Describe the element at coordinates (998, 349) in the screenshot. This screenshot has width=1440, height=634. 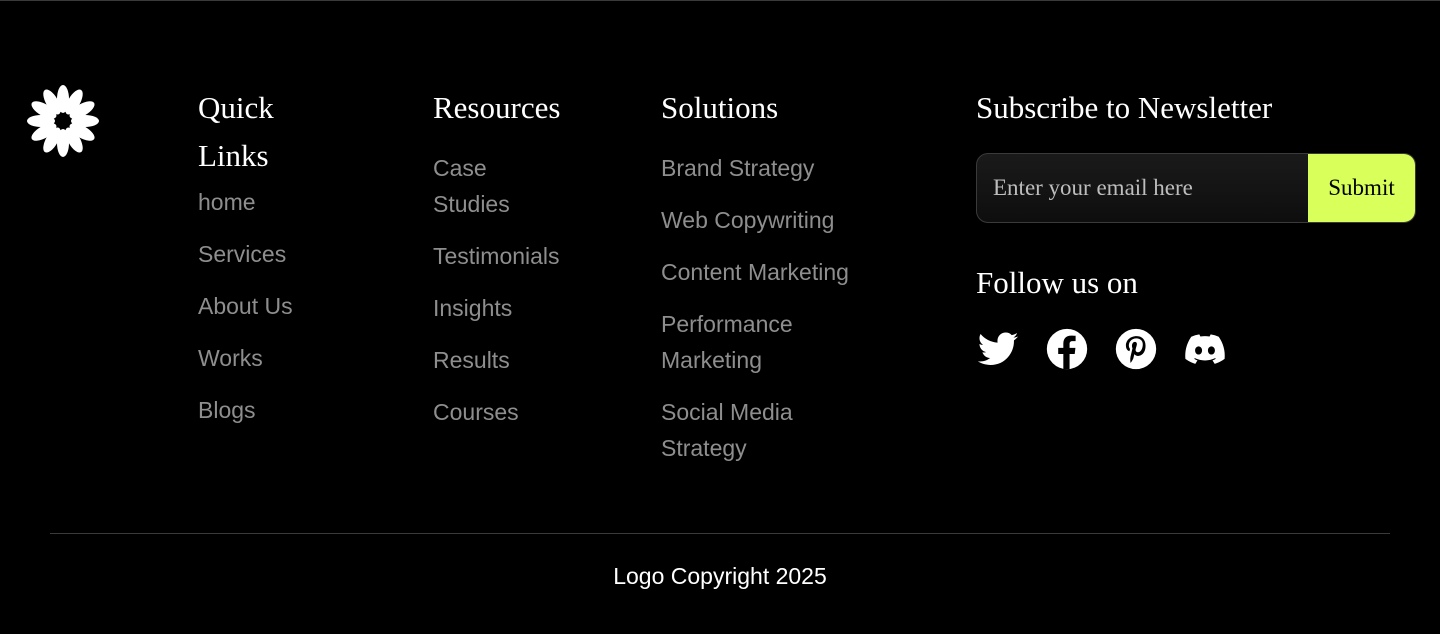
I see `twitter-icon` at that location.